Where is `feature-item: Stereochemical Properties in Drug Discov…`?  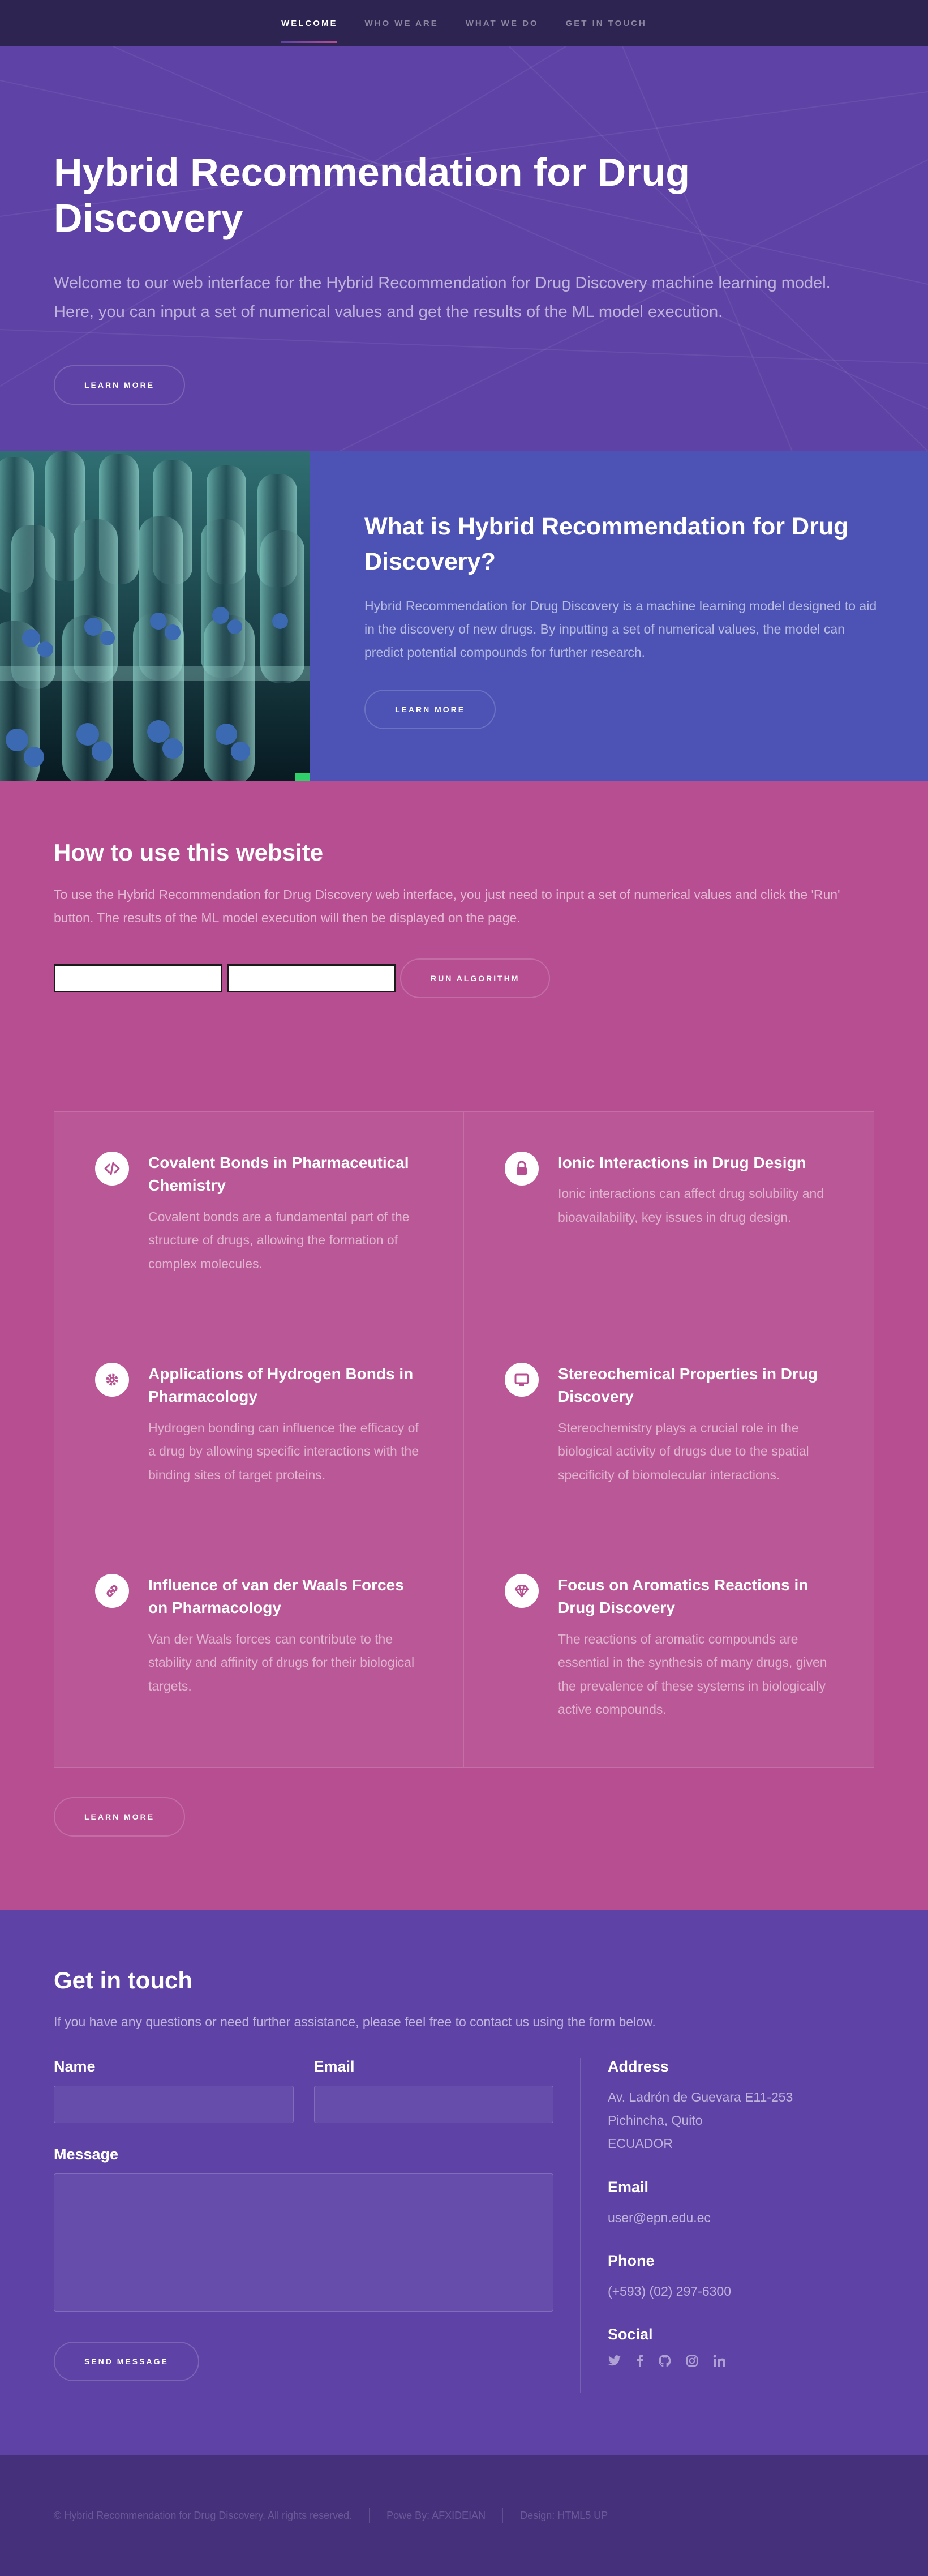 feature-item: Stereochemical Properties in Drug Discov… is located at coordinates (669, 1428).